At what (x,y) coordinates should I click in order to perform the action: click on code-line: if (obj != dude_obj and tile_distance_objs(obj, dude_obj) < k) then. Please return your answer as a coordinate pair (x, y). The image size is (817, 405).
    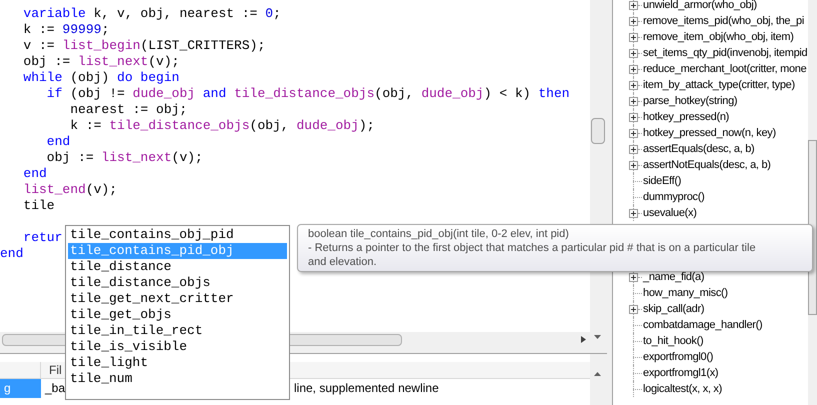
    Looking at the image, I should click on (308, 94).